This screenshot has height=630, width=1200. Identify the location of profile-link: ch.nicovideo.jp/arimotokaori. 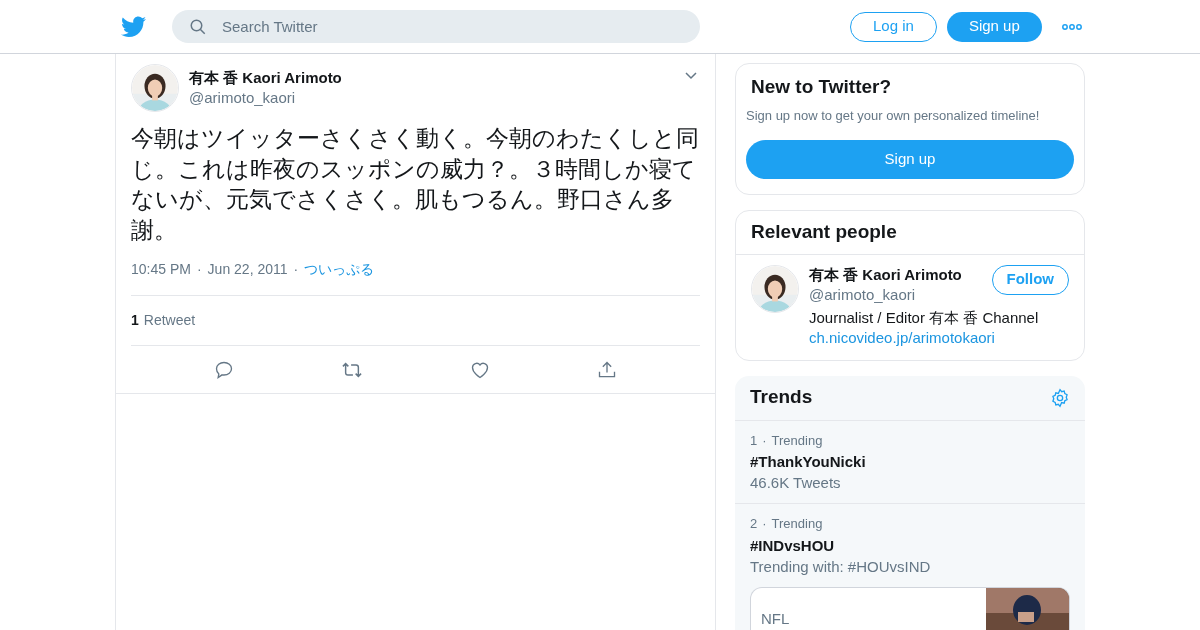
(902, 337).